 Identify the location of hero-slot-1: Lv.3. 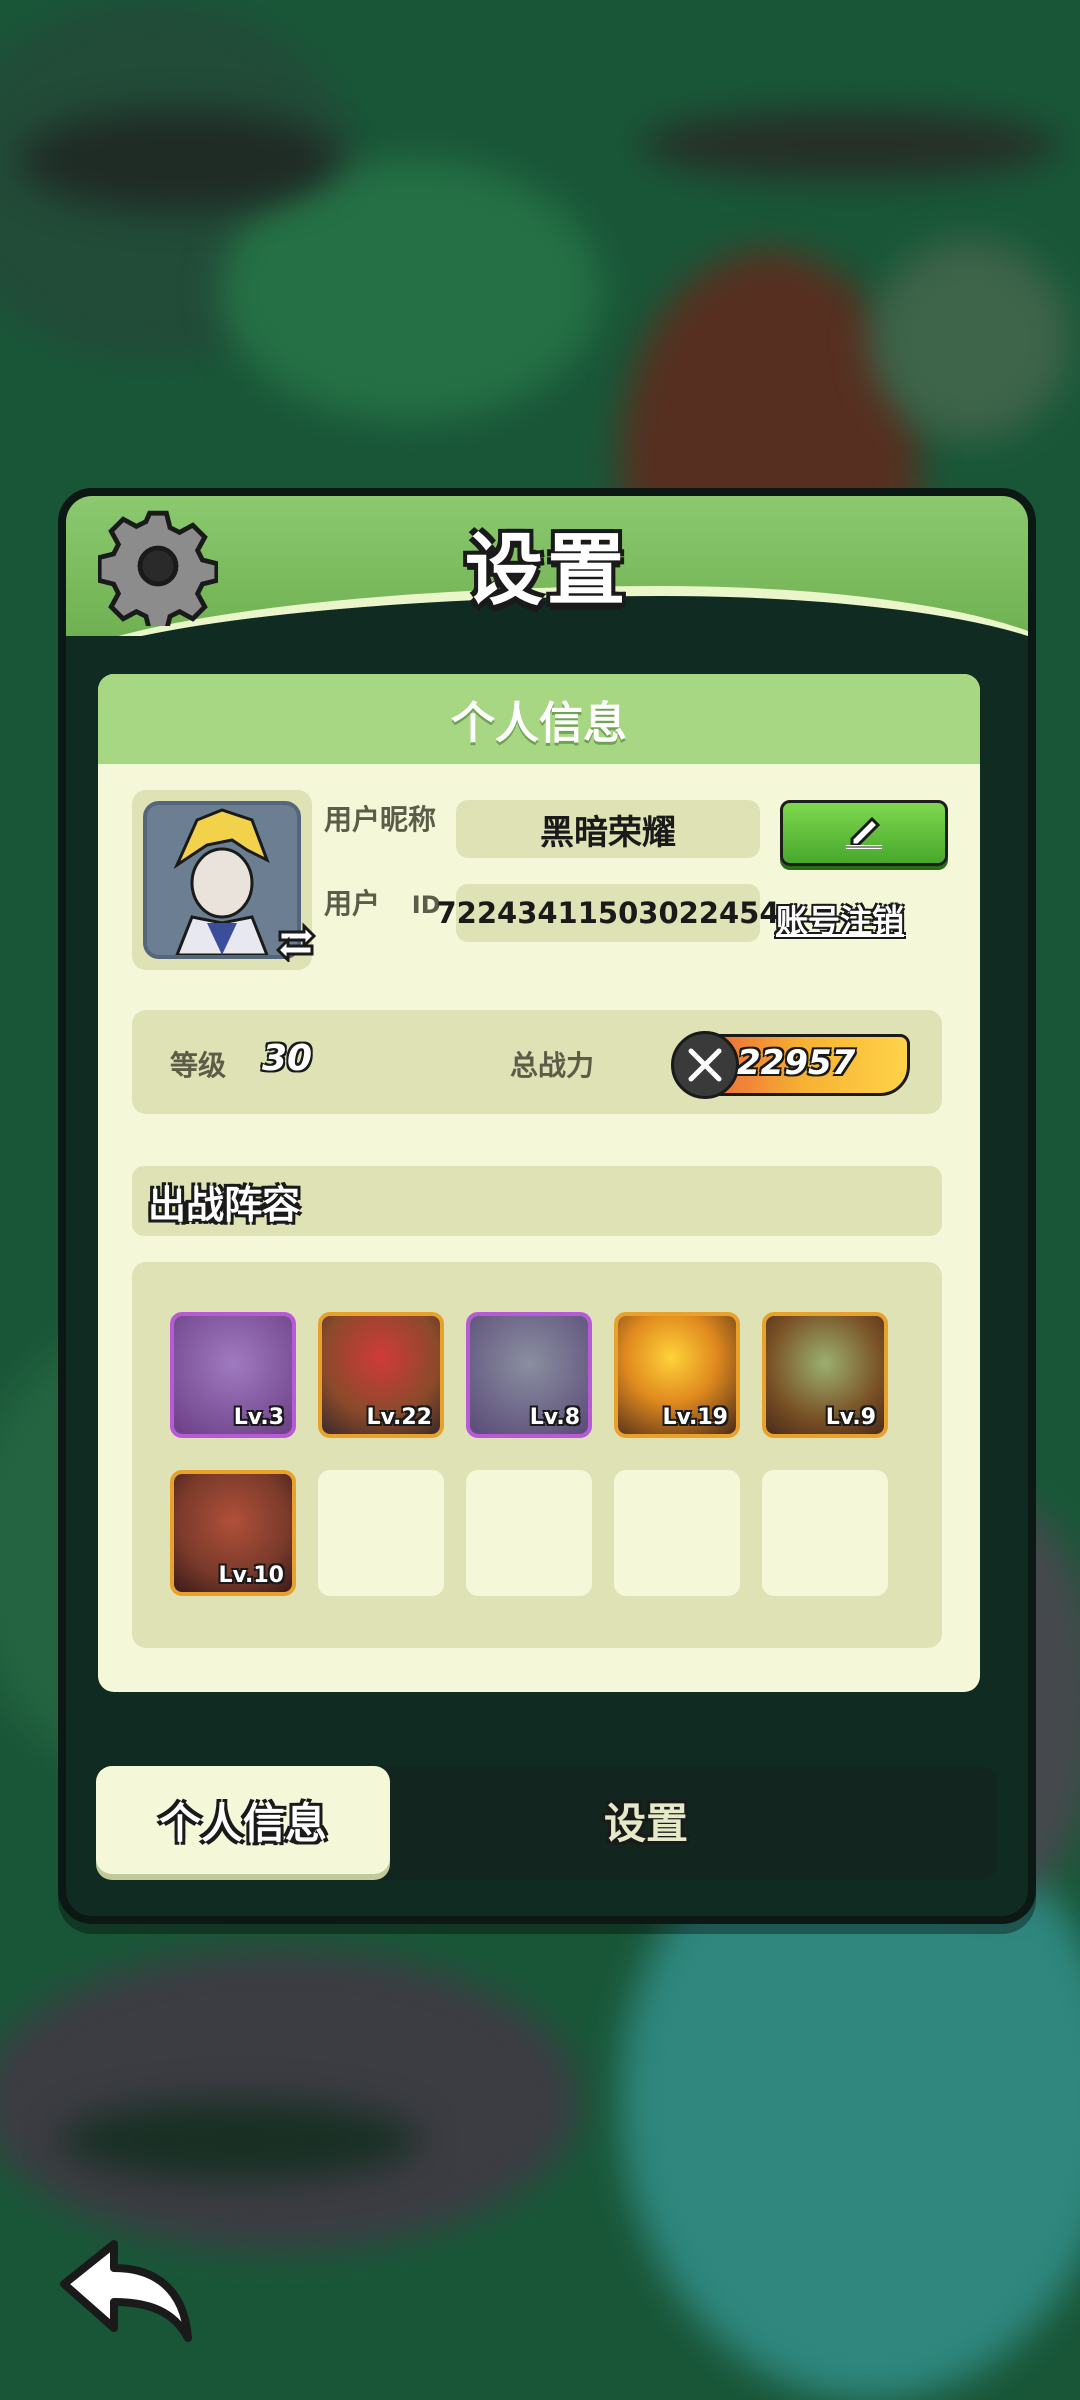
(233, 1375).